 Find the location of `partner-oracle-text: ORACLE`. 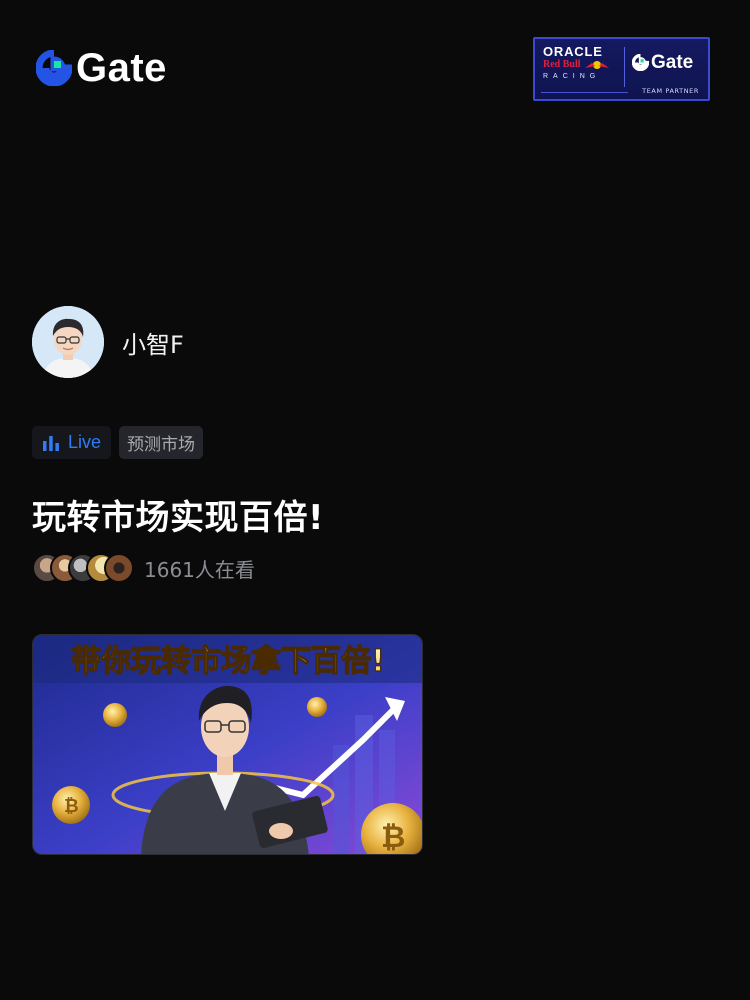

partner-oracle-text: ORACLE is located at coordinates (573, 51).